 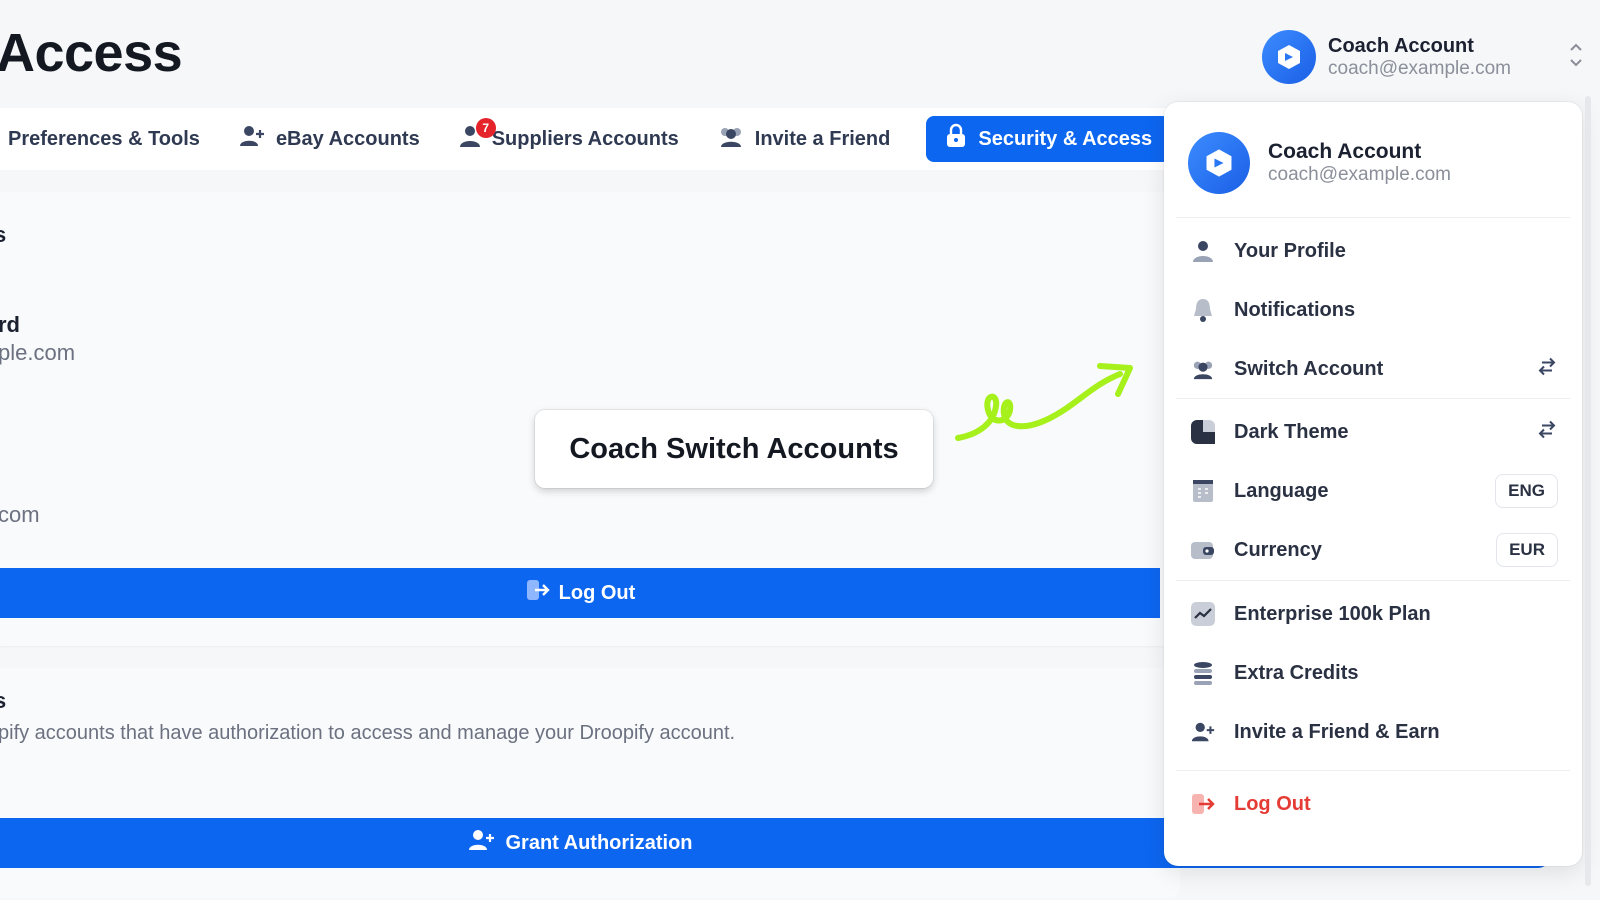 What do you see at coordinates (1373, 432) in the screenshot?
I see `menu-item-dark-theme: Dark Theme` at bounding box center [1373, 432].